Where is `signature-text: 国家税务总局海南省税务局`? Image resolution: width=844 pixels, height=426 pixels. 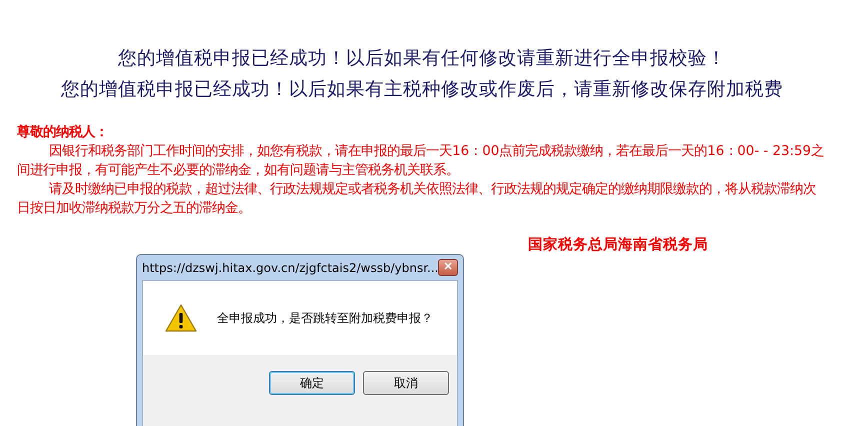 signature-text: 国家税务总局海南省税务局 is located at coordinates (618, 244).